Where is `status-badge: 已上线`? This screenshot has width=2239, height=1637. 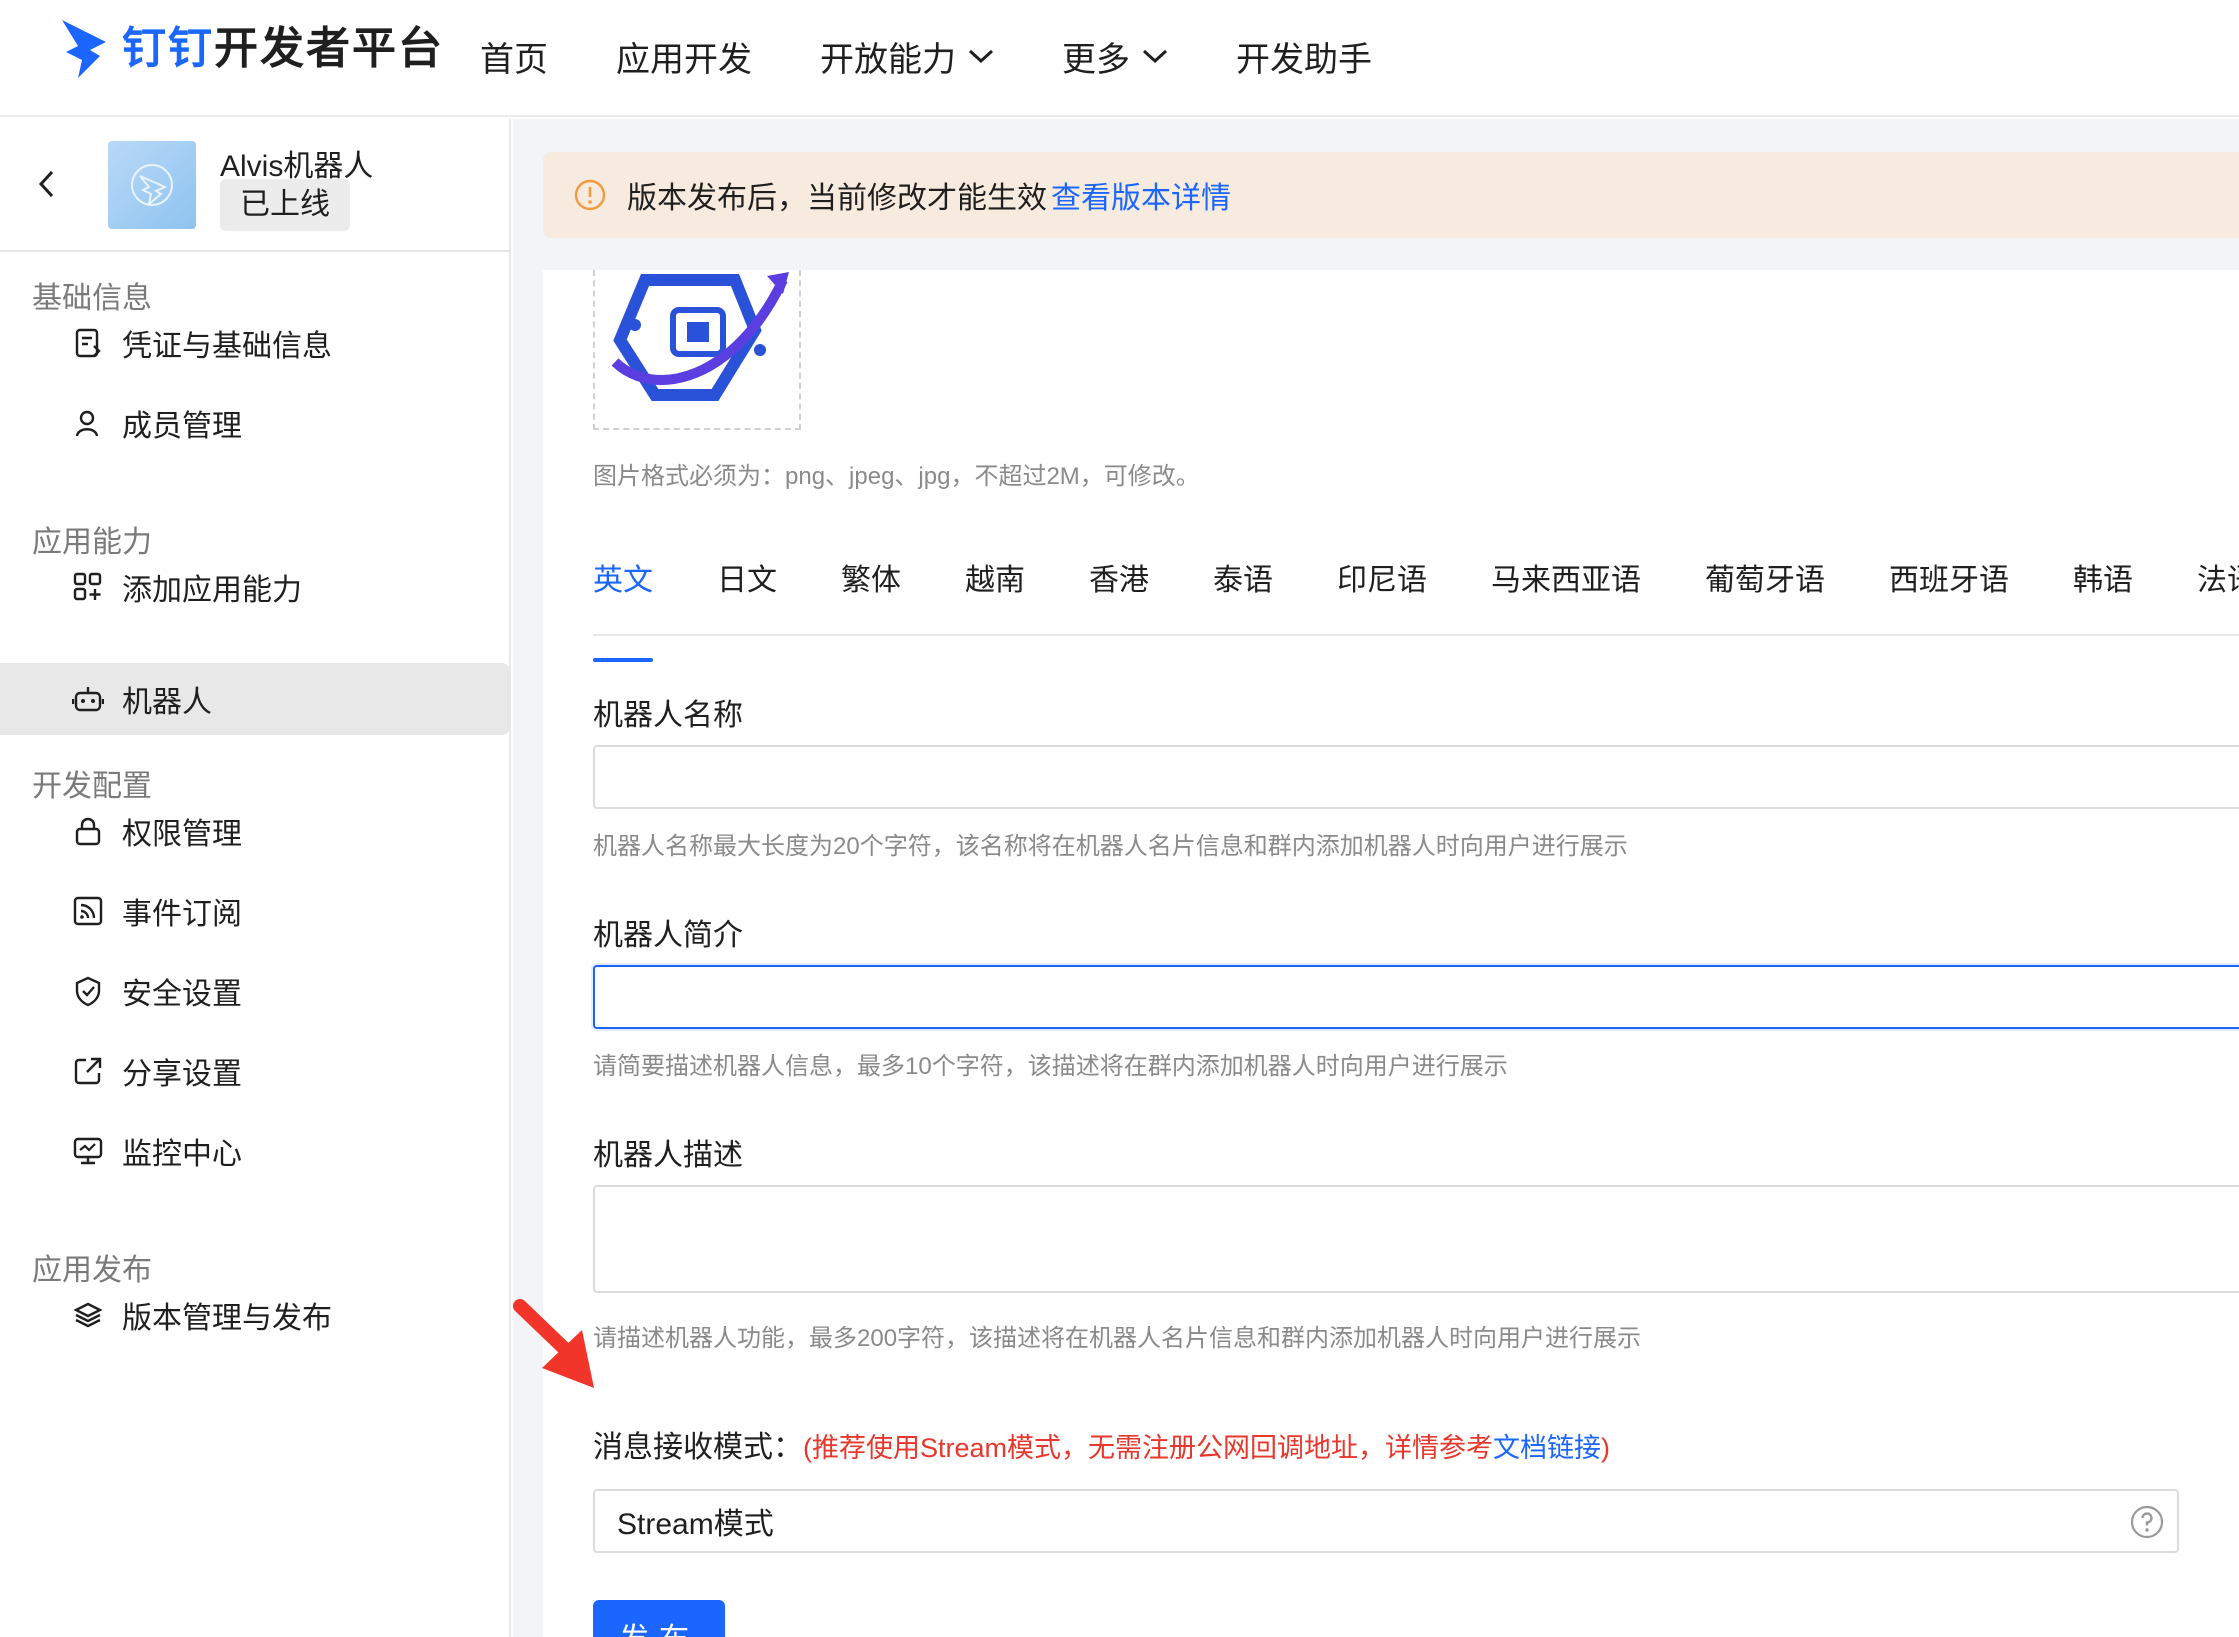
status-badge: 已上线 is located at coordinates (285, 205).